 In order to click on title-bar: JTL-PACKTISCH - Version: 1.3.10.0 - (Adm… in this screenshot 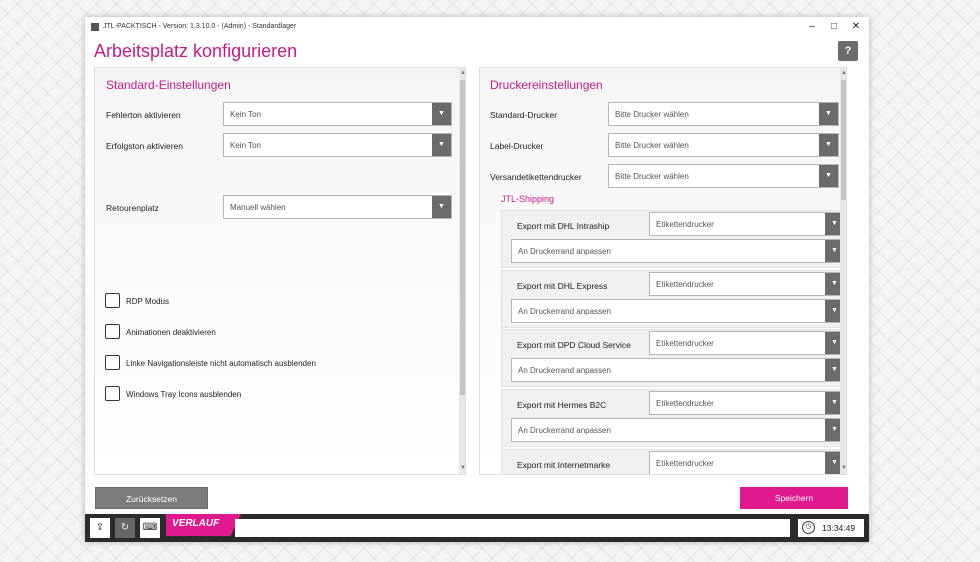, I will do `click(477, 27)`.